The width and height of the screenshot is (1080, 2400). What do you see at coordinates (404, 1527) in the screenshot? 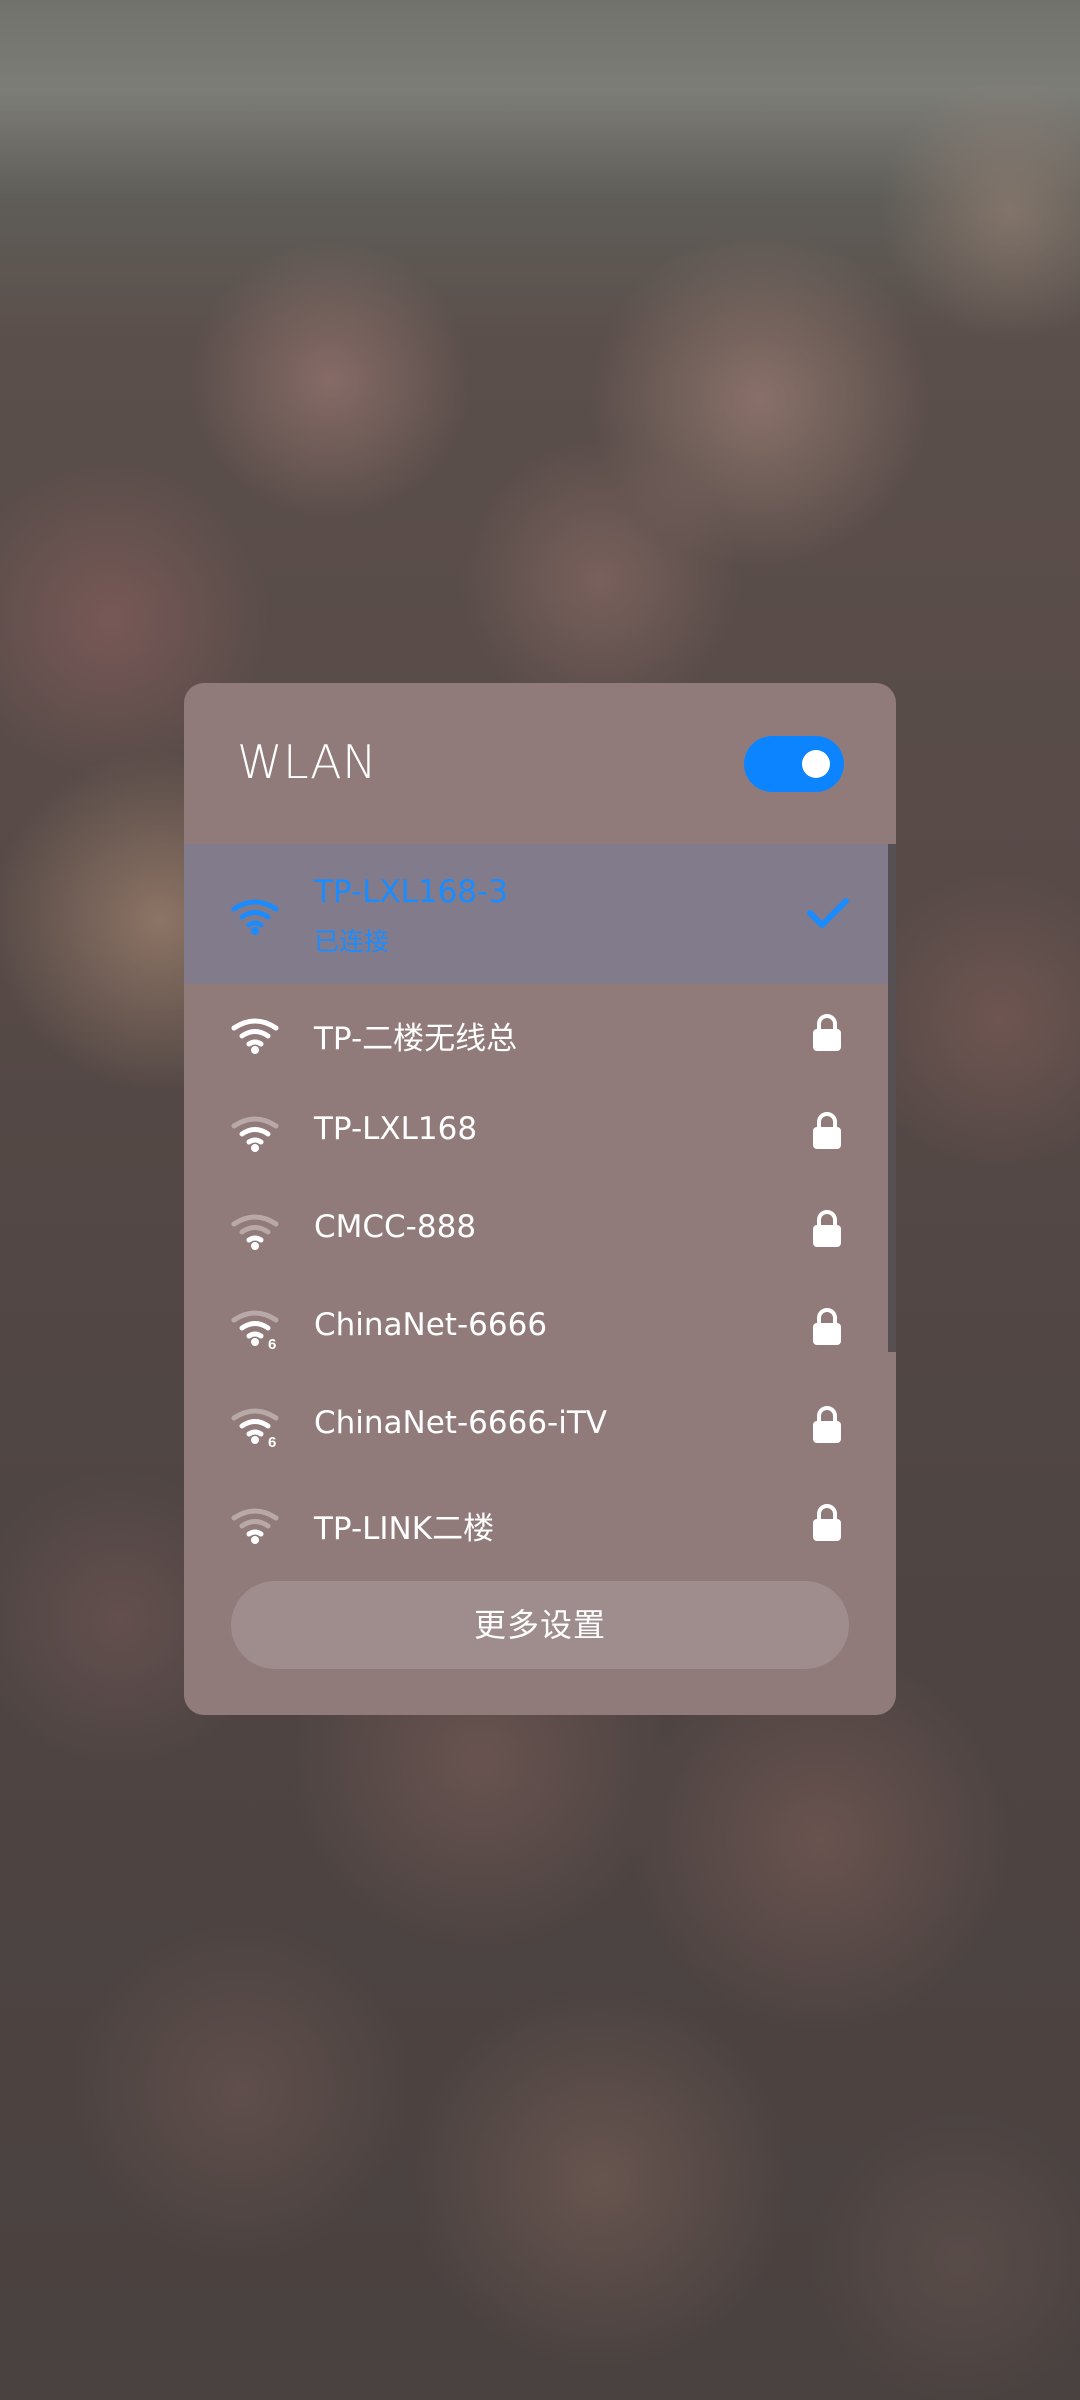
I see `network-name: TP-LINK二楼` at bounding box center [404, 1527].